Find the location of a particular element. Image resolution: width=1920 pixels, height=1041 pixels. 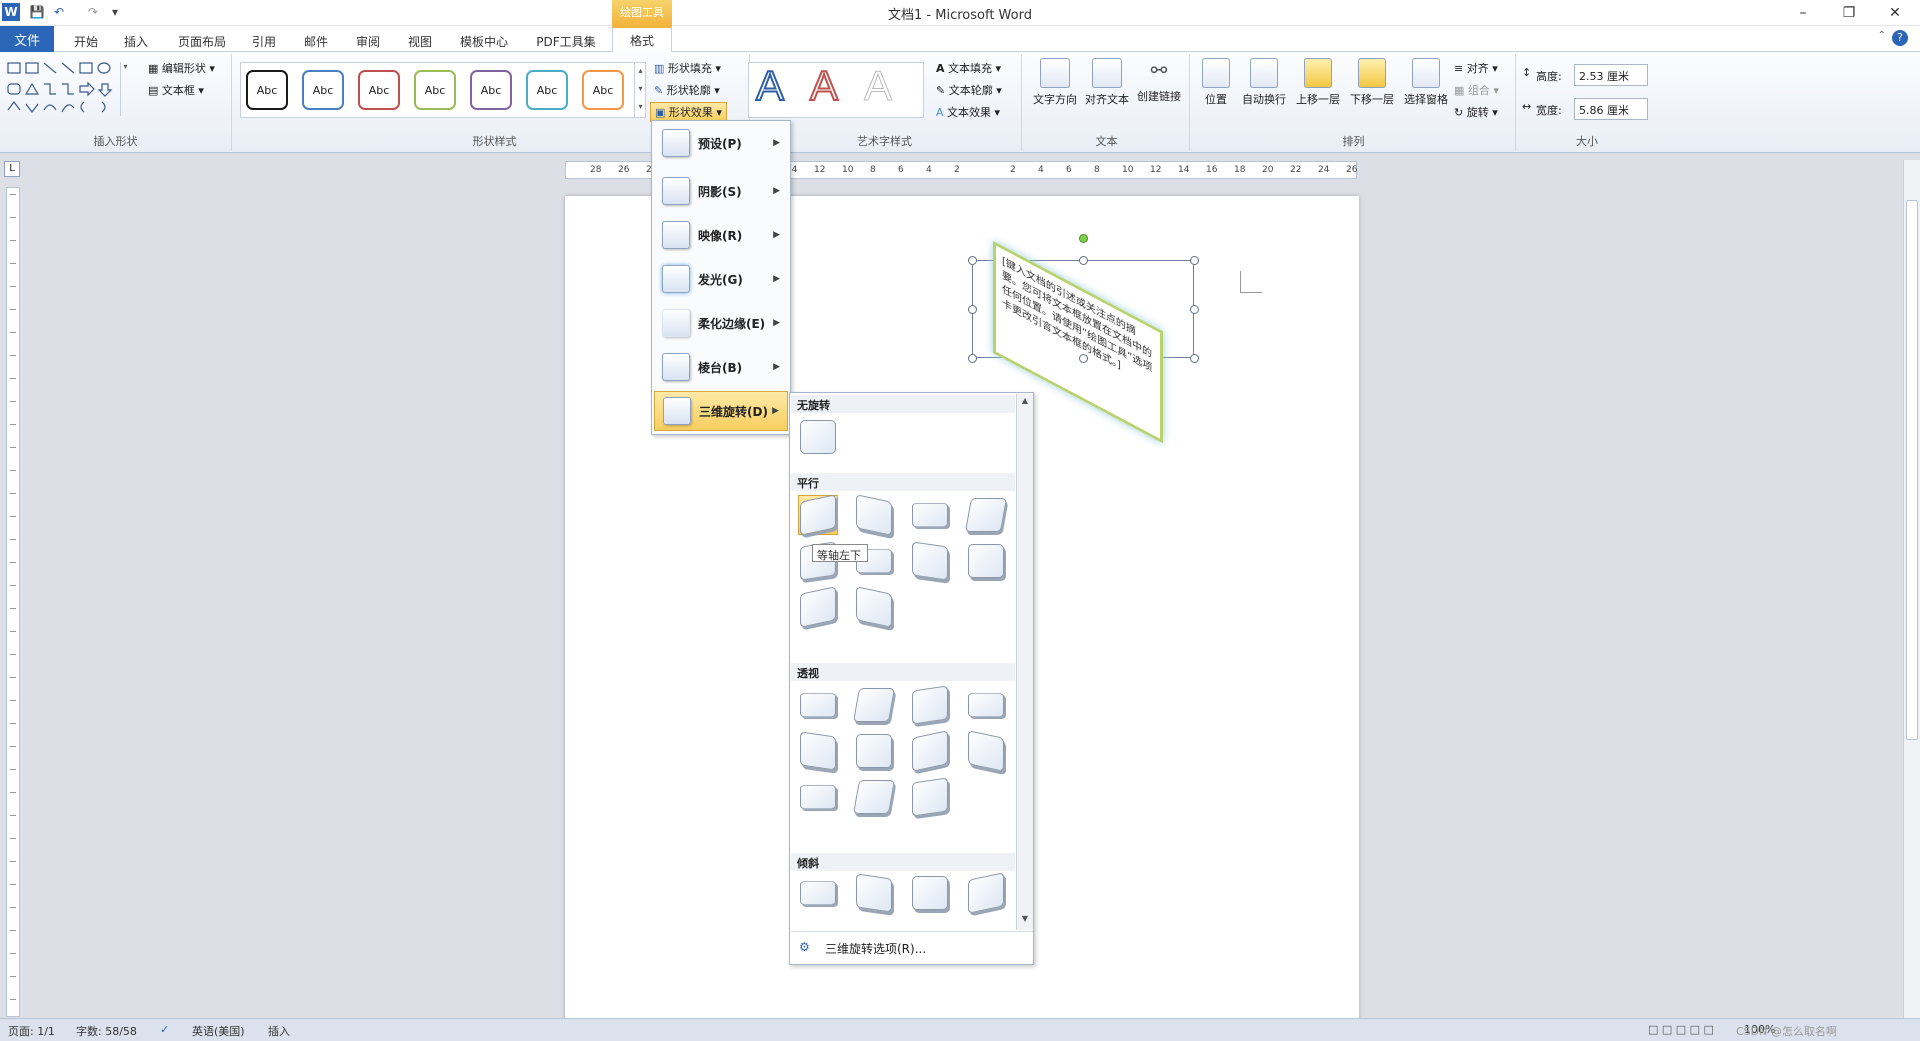

text-outline-button: ✎ 文本轮廓 ▾ is located at coordinates (969, 90).